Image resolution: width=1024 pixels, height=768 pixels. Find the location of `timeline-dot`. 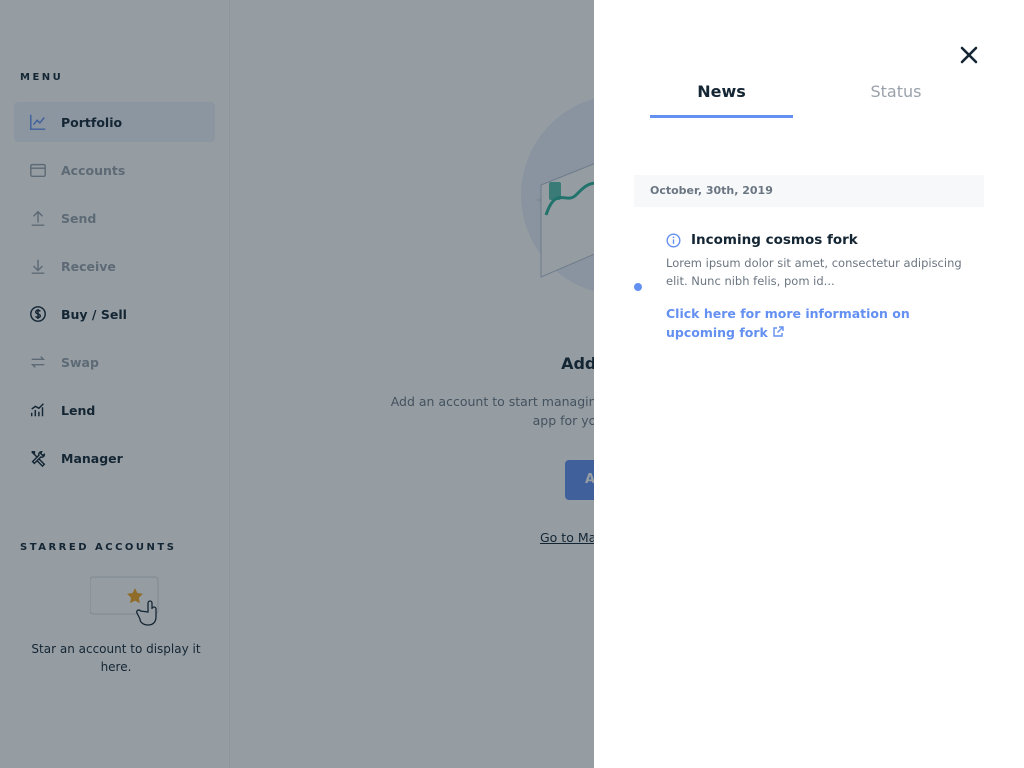

timeline-dot is located at coordinates (638, 287).